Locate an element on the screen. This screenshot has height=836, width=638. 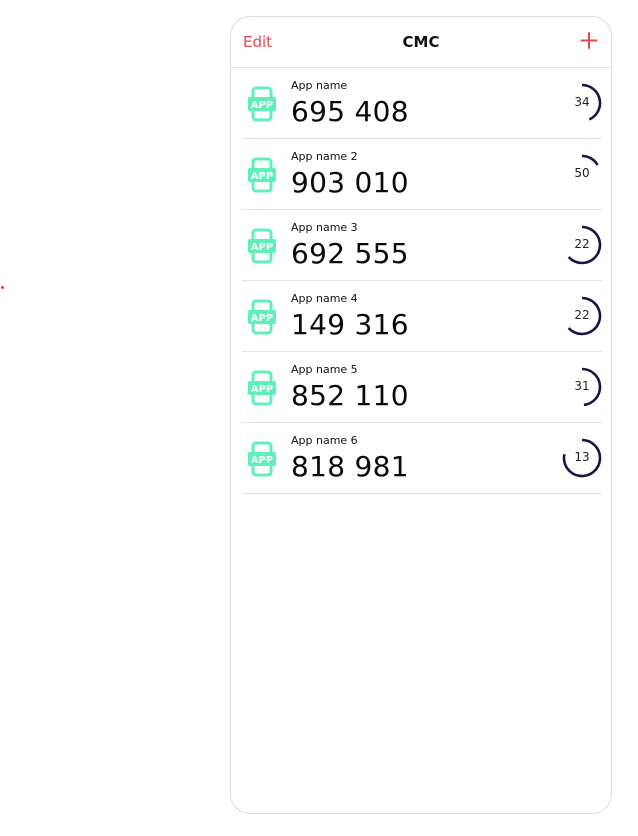
seconds-remaining: 50 is located at coordinates (582, 173).